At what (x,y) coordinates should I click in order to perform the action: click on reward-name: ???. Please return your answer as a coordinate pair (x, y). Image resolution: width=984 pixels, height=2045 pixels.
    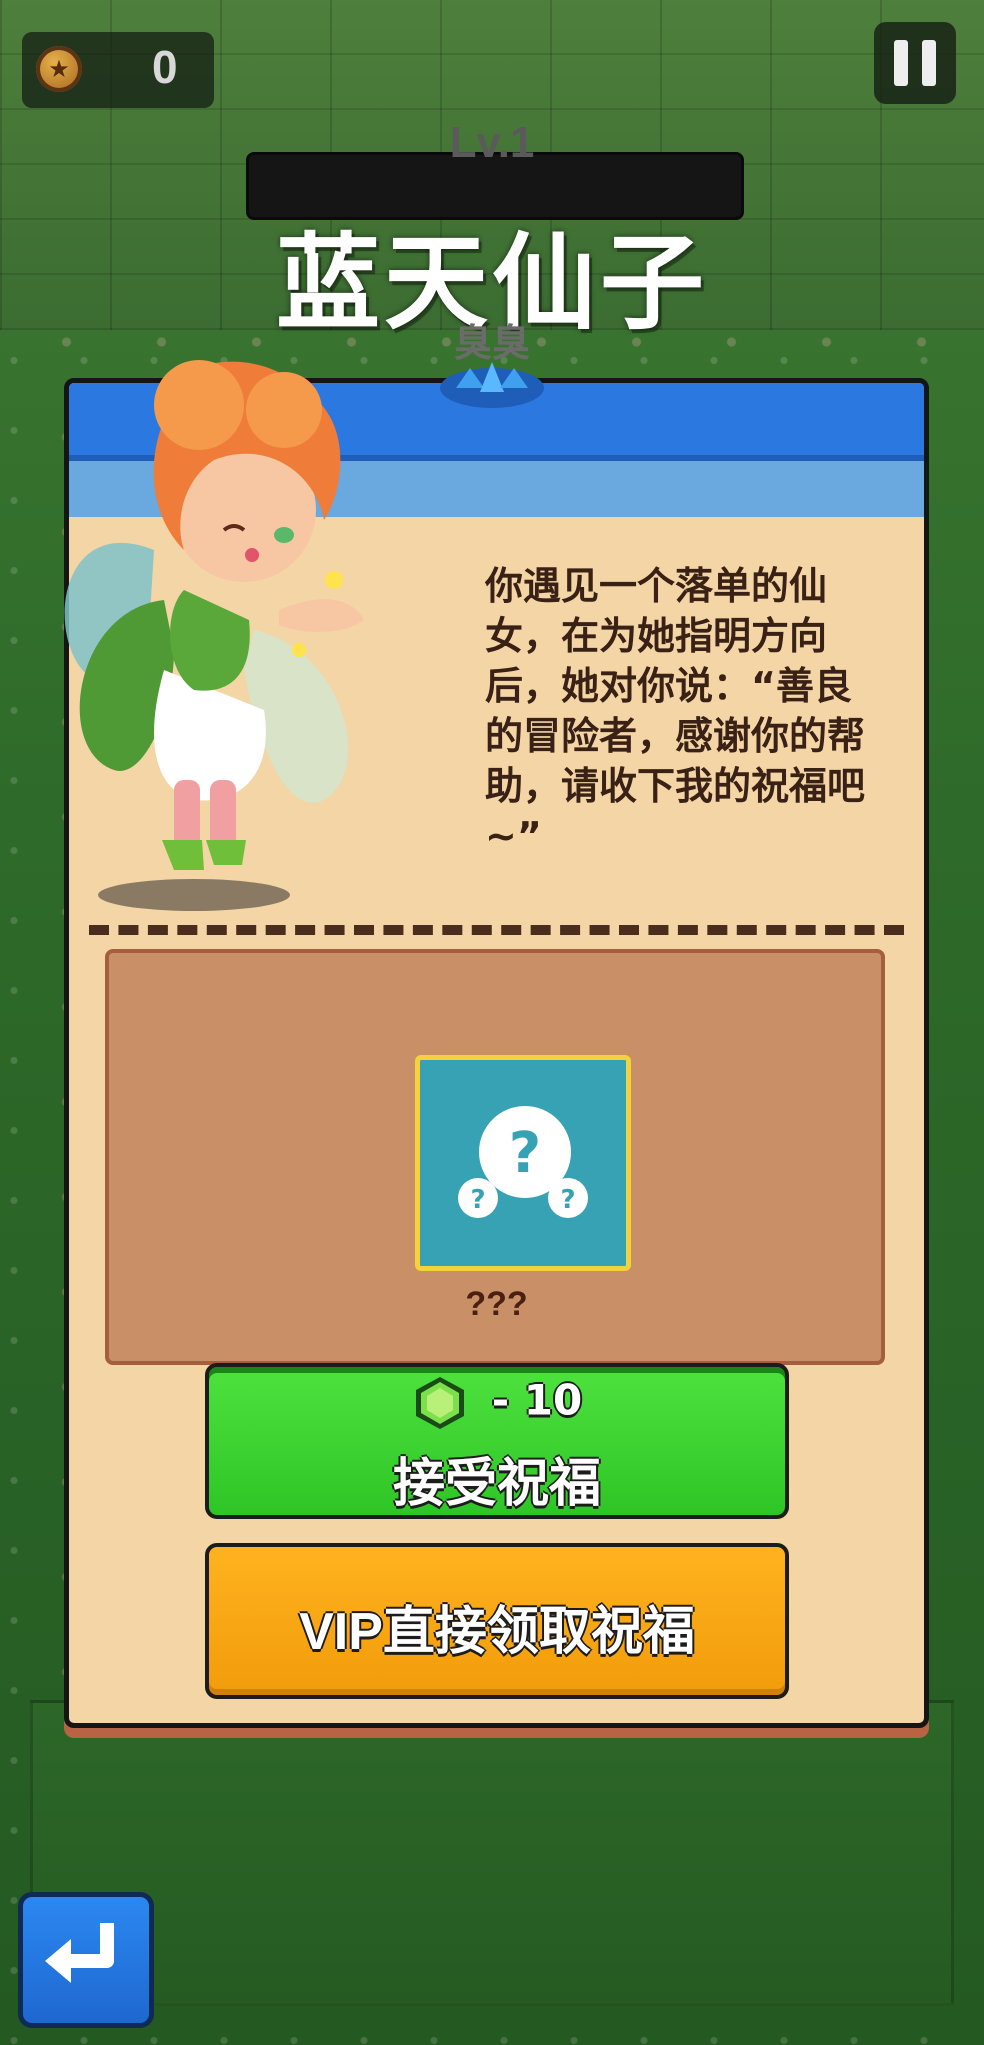
    Looking at the image, I should click on (496, 1304).